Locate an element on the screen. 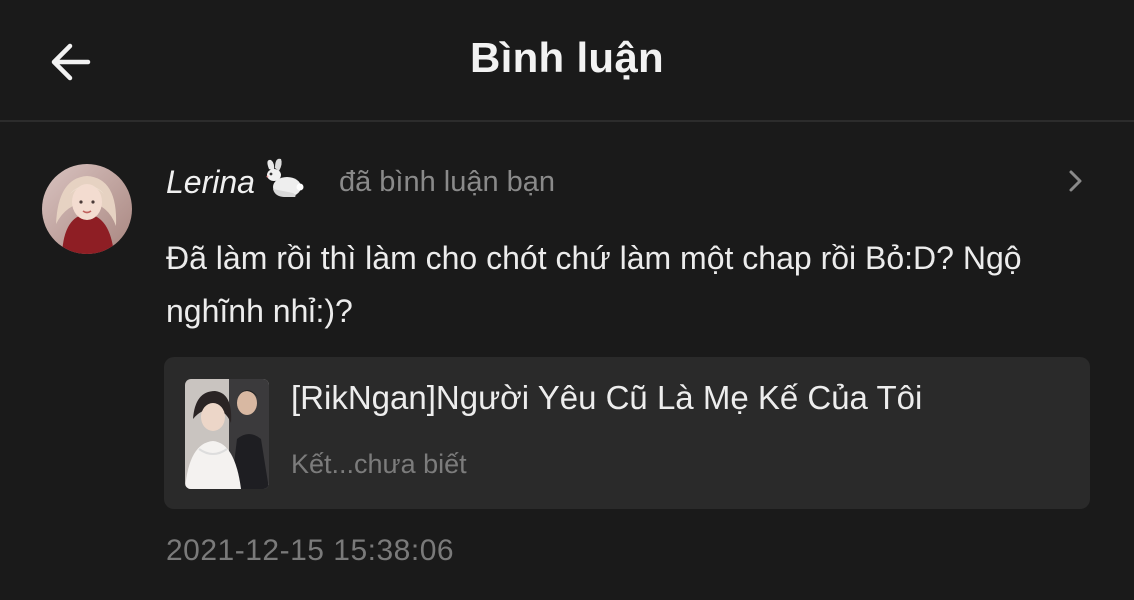  page-title: Bình luận is located at coordinates (567, 57).